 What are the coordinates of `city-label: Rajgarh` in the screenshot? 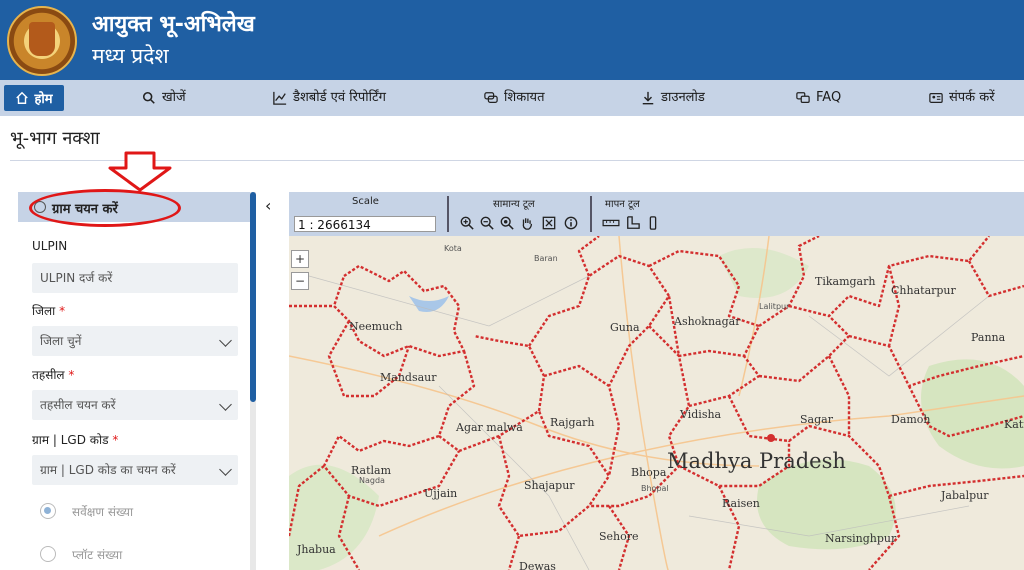 It's located at (572, 422).